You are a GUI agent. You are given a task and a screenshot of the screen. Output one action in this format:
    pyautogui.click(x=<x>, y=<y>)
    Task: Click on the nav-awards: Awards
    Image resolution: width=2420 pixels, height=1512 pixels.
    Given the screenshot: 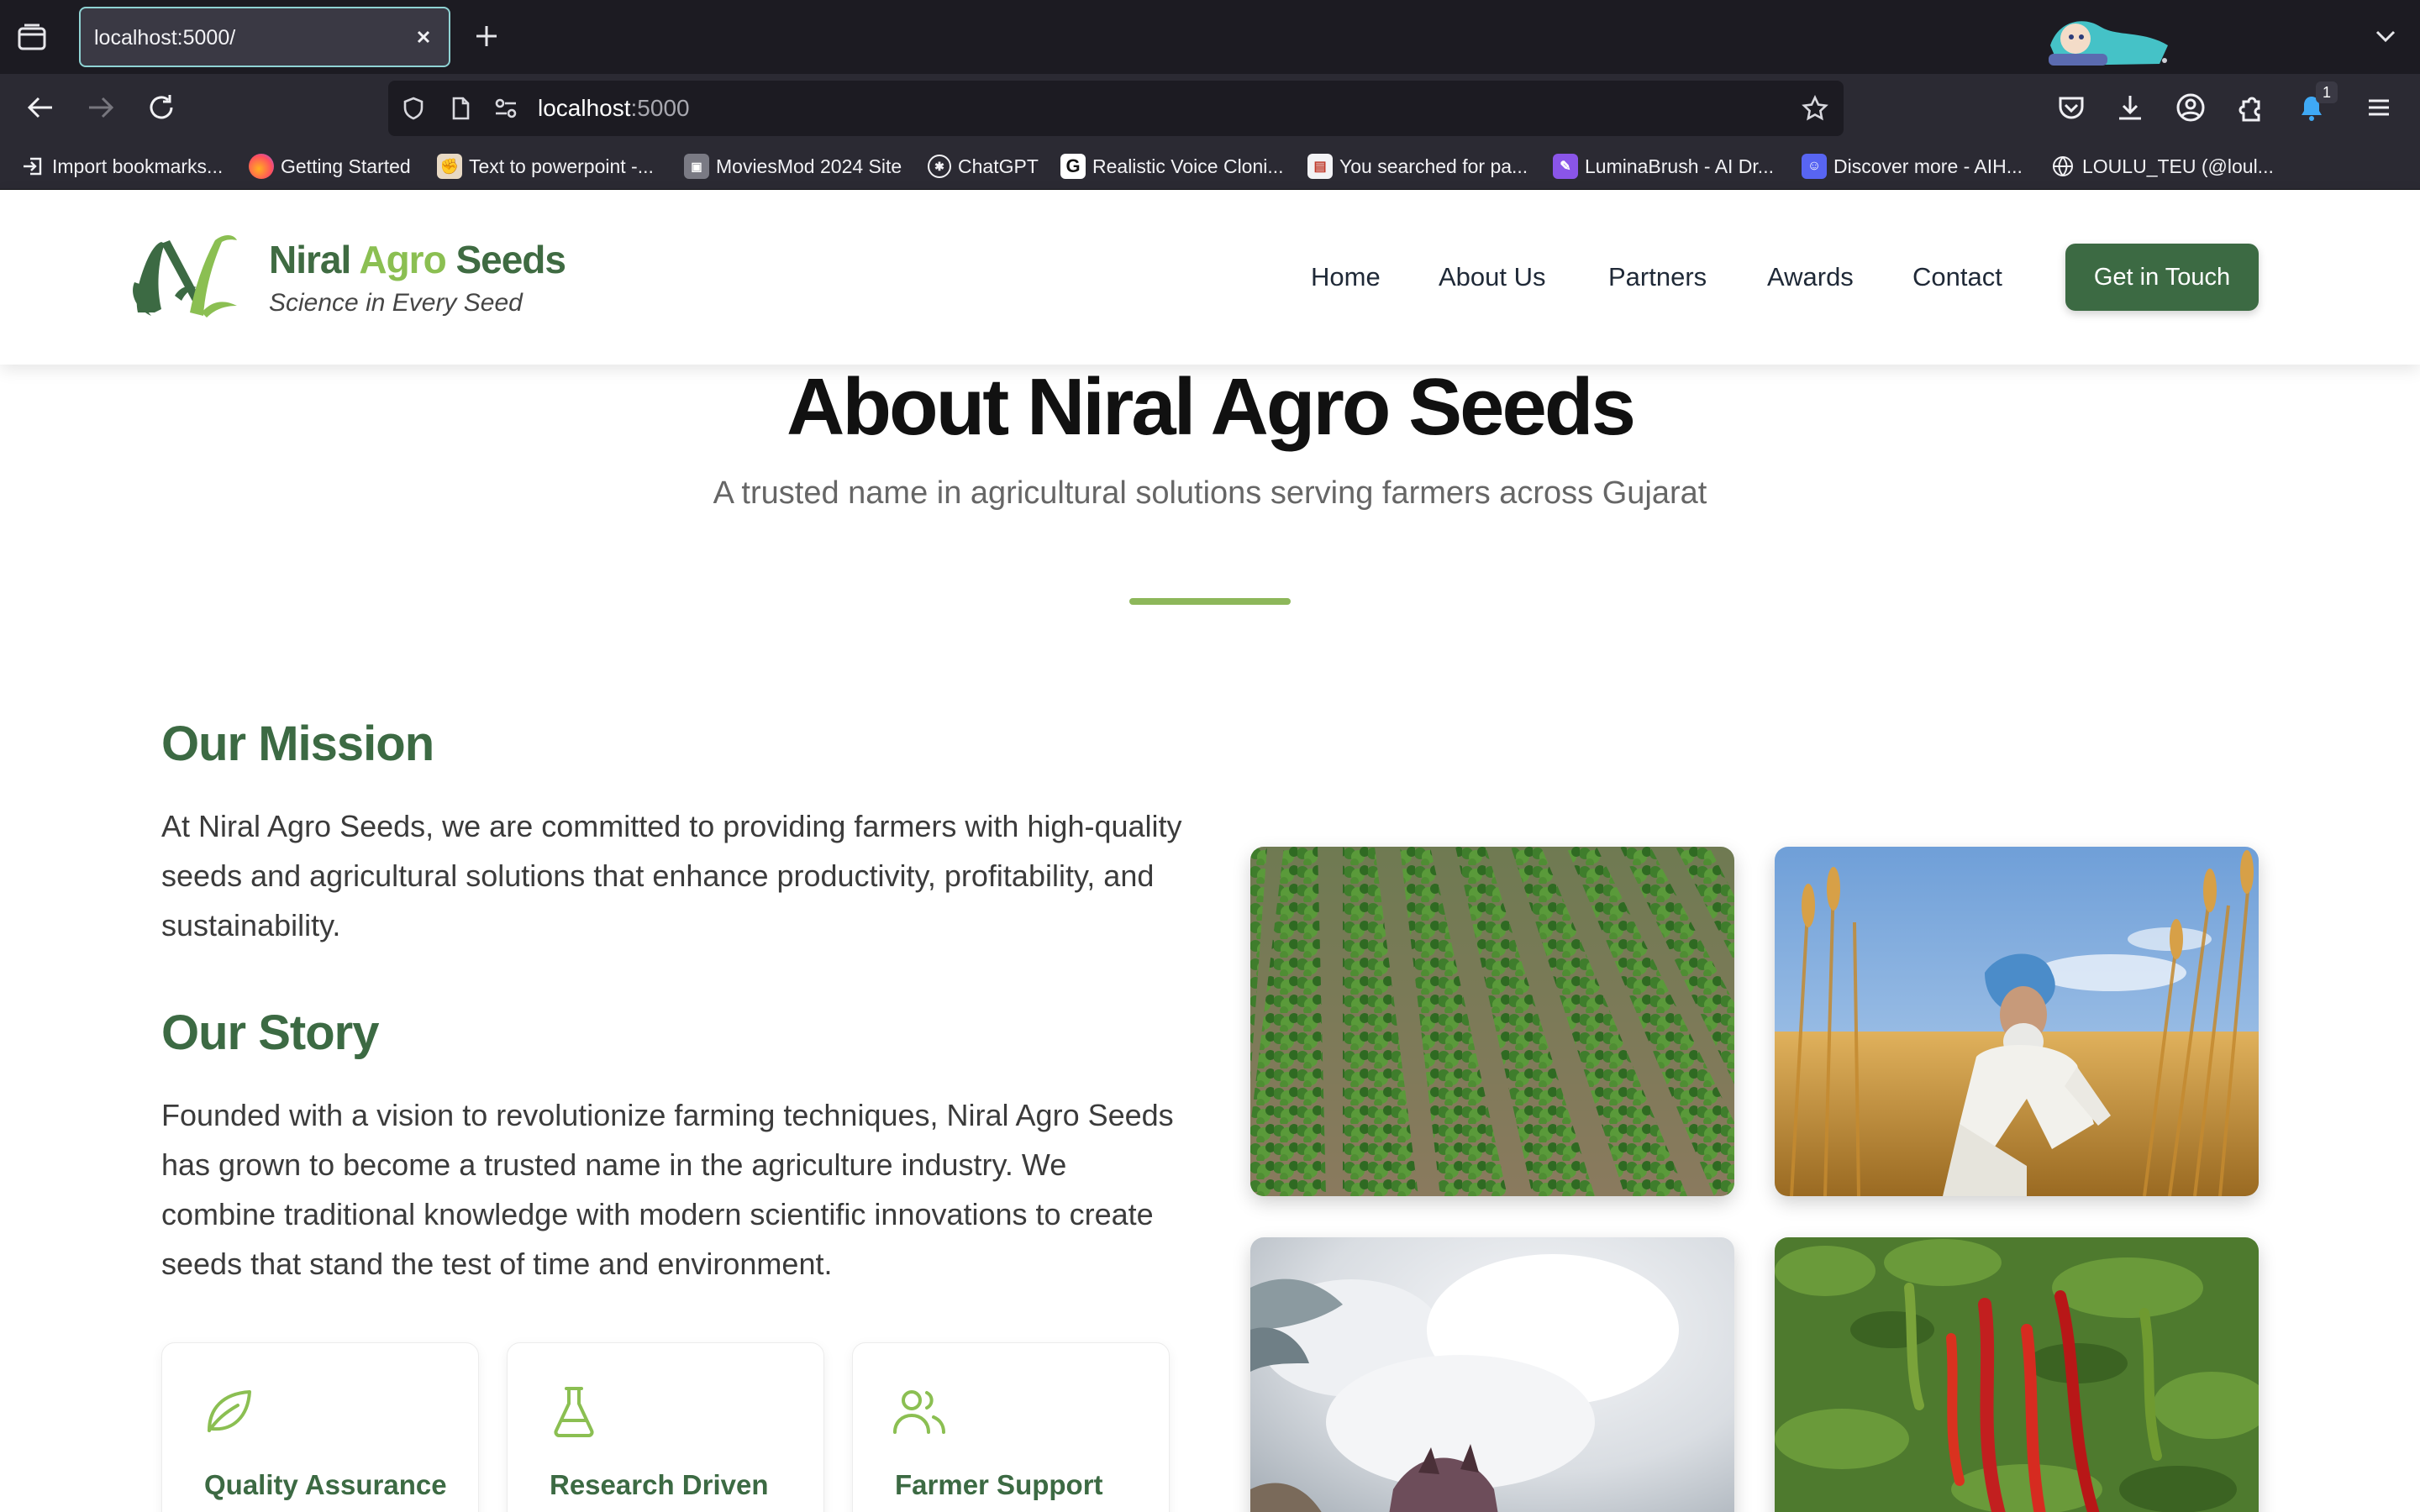 What is the action you would take?
    pyautogui.click(x=1810, y=277)
    